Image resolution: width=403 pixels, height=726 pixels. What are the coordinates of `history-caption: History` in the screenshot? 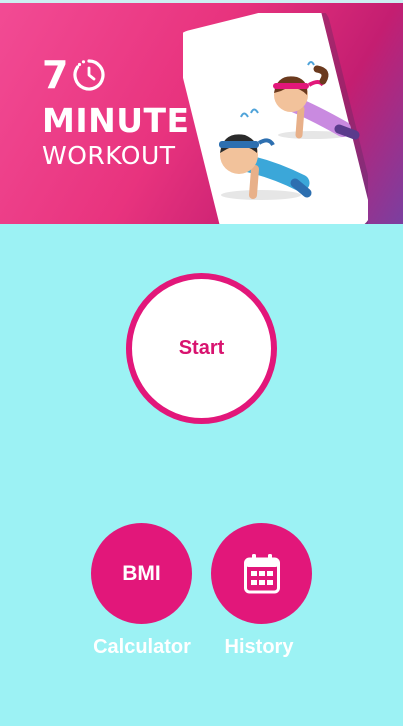 It's located at (259, 647).